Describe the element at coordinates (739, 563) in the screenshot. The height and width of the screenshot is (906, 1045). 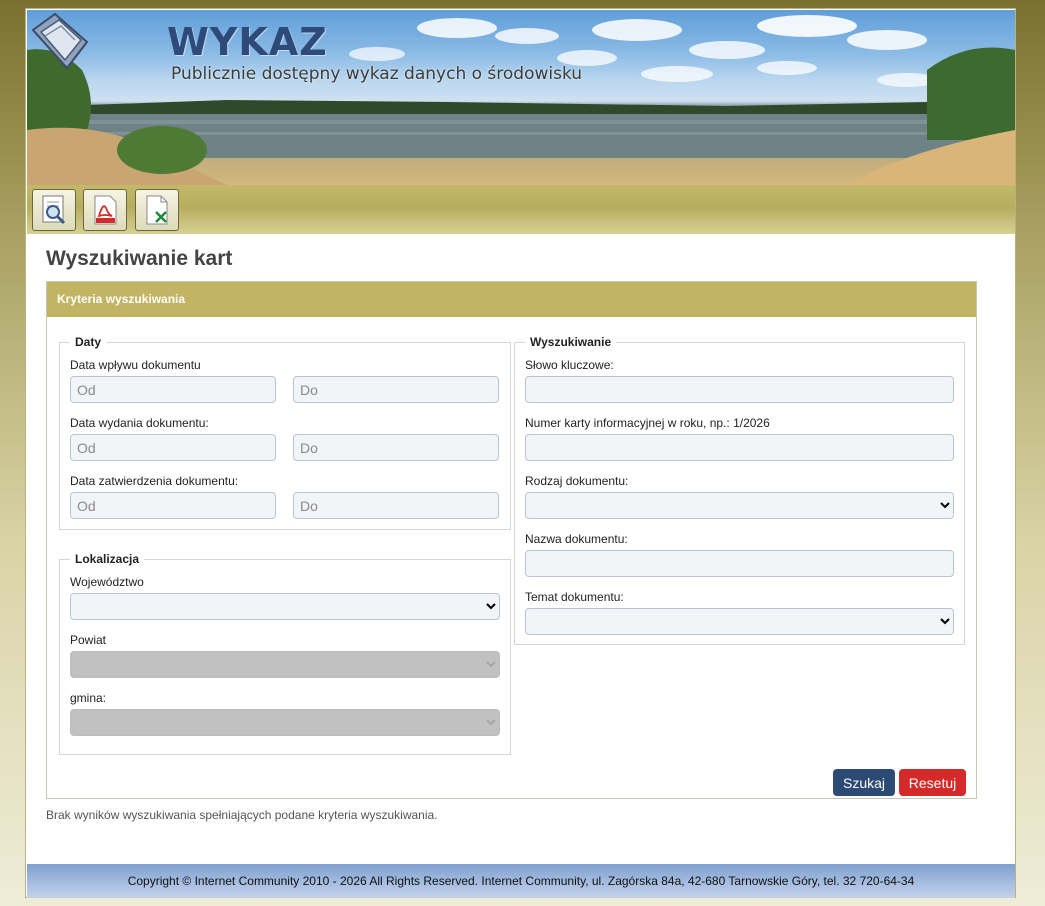
I see `document-name-input` at that location.